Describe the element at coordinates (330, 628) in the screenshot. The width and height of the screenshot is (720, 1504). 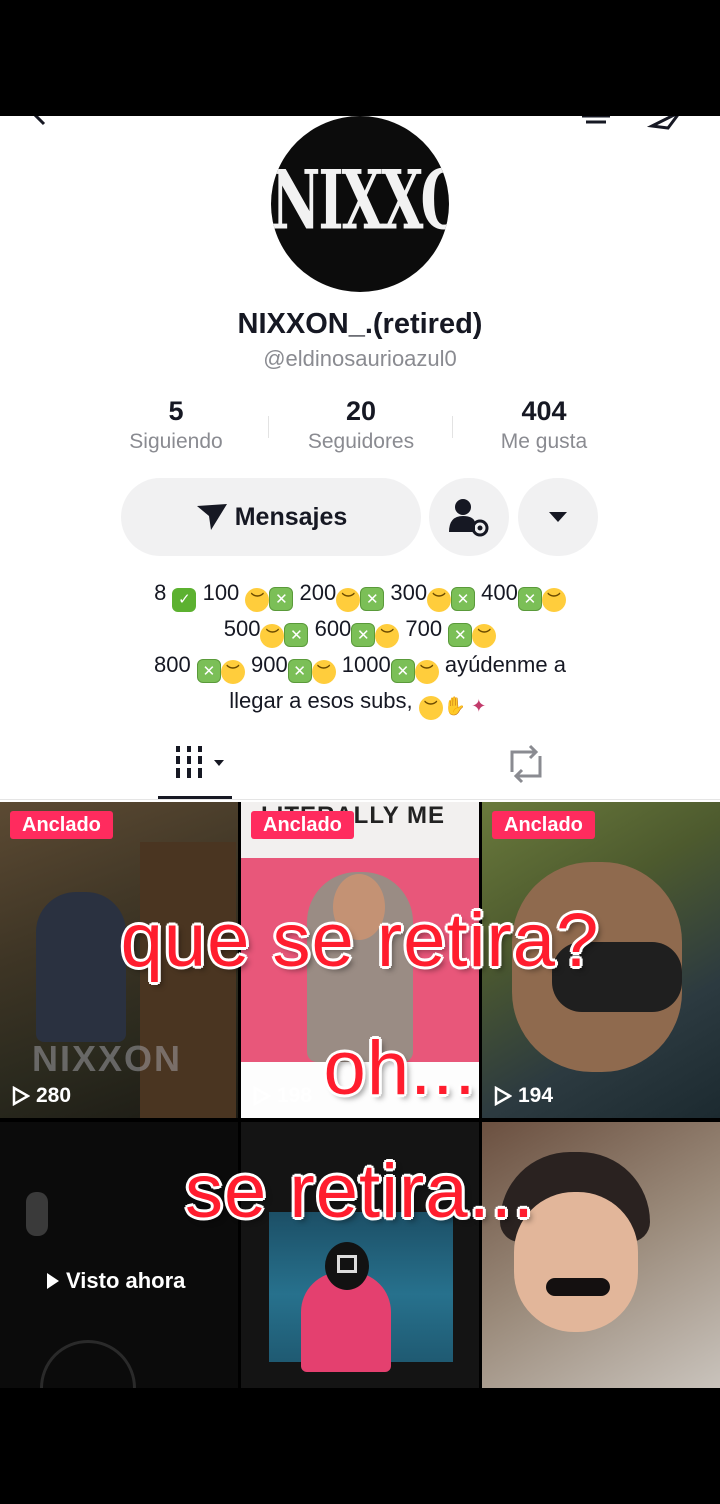
I see `bio-text: 600` at that location.